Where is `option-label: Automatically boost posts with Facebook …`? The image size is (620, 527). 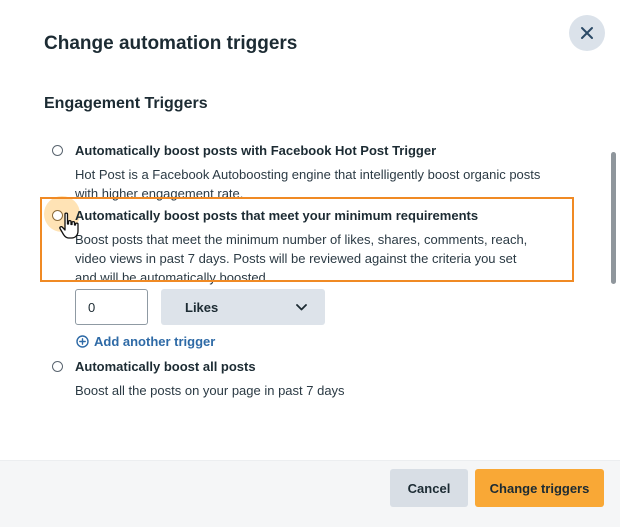
option-label: Automatically boost posts with Facebook … is located at coordinates (256, 150).